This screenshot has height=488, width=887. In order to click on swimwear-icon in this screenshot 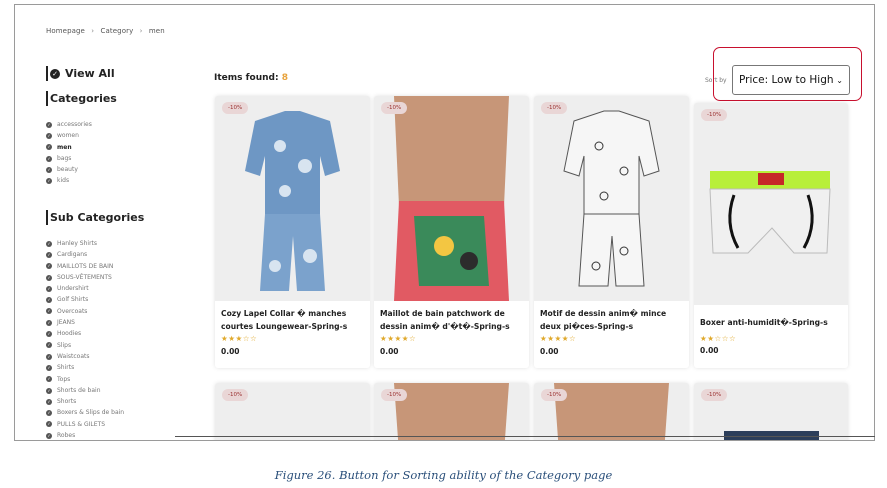, I will do `click(451, 198)`.